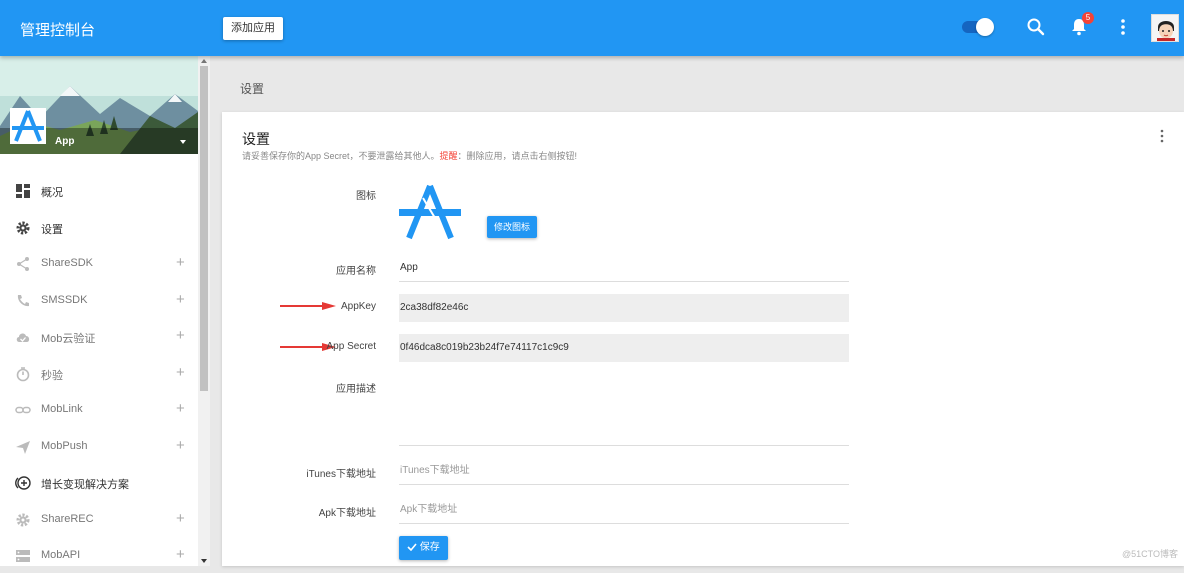 This screenshot has width=1184, height=573. What do you see at coordinates (430, 212) in the screenshot?
I see `app-icon-preview` at bounding box center [430, 212].